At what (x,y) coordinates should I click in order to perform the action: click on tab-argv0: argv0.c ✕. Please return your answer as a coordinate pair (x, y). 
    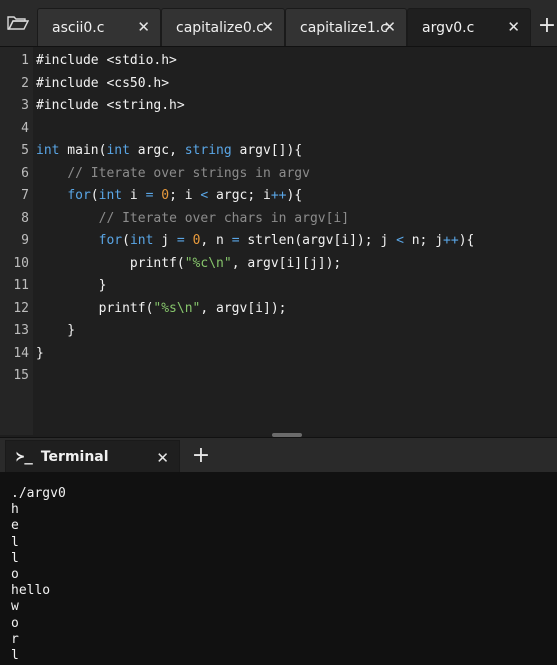
    Looking at the image, I should click on (469, 27).